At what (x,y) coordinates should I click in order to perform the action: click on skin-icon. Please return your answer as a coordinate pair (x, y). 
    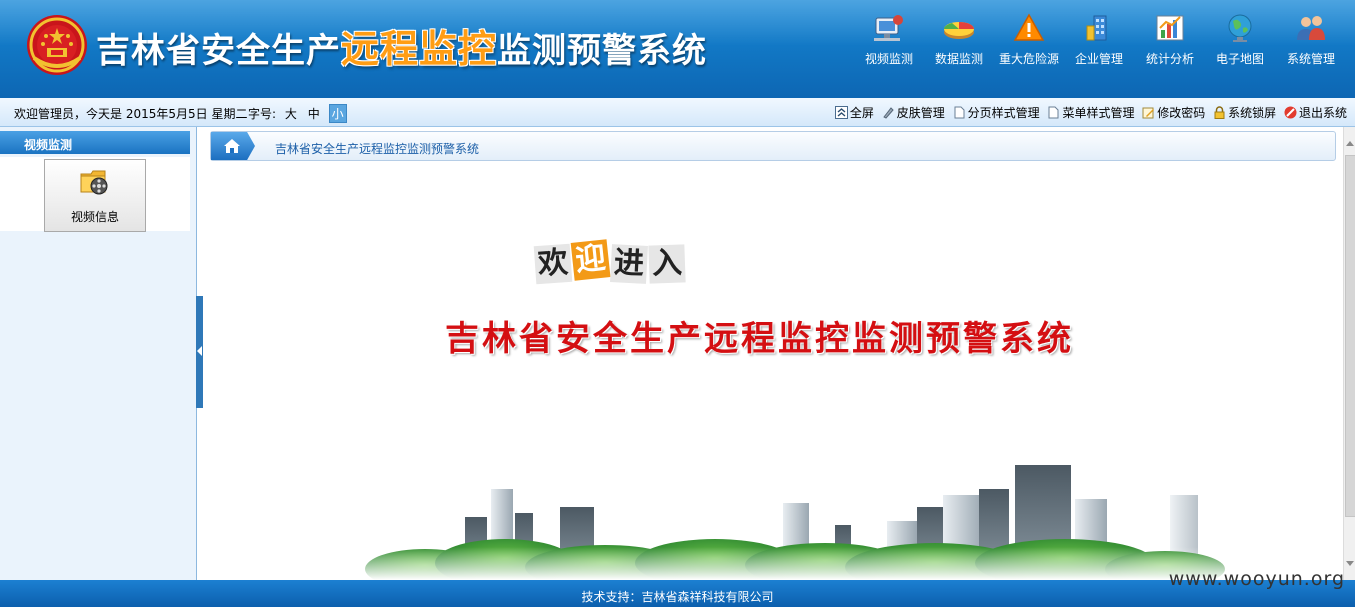
    Looking at the image, I should click on (888, 113).